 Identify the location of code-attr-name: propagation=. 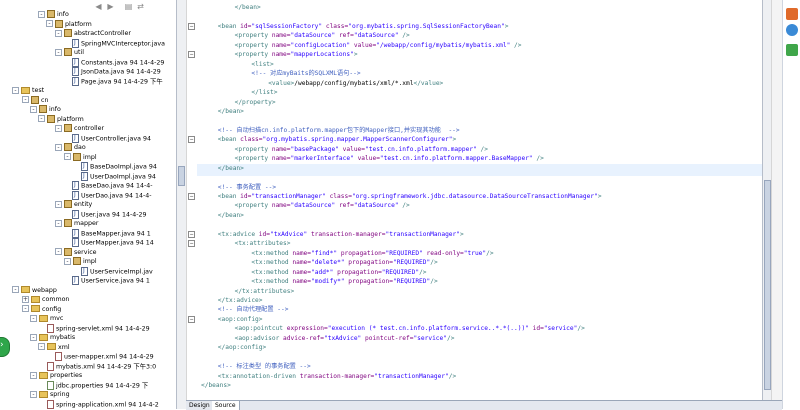
(370, 263).